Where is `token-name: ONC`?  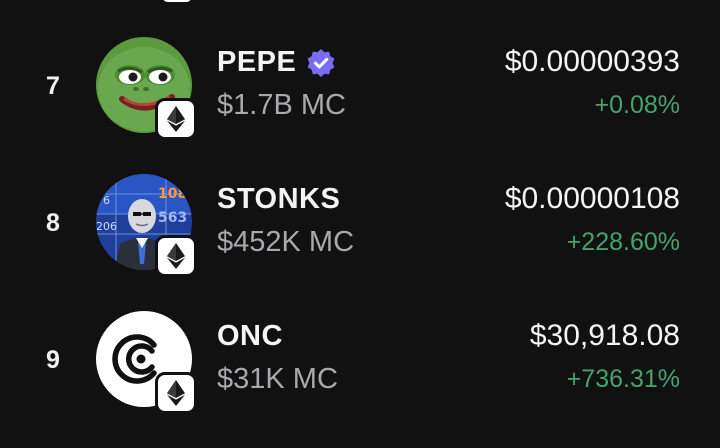
token-name: ONC is located at coordinates (250, 336).